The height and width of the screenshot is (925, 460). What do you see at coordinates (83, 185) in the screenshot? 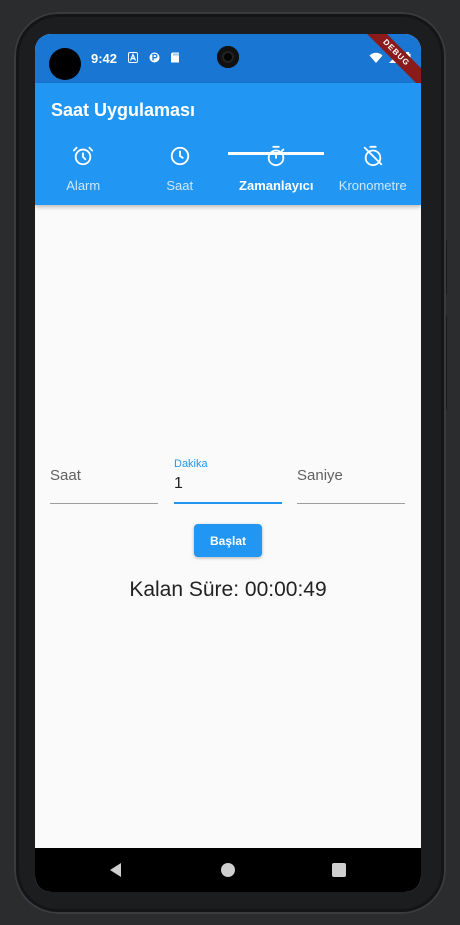
I see `tab-alarm-label: Alarm` at bounding box center [83, 185].